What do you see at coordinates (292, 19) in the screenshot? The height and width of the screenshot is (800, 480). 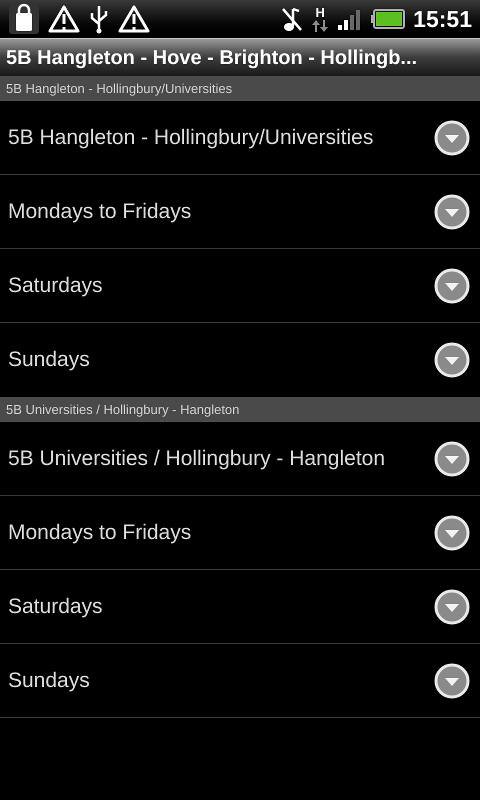 I see `muted-note-icon` at bounding box center [292, 19].